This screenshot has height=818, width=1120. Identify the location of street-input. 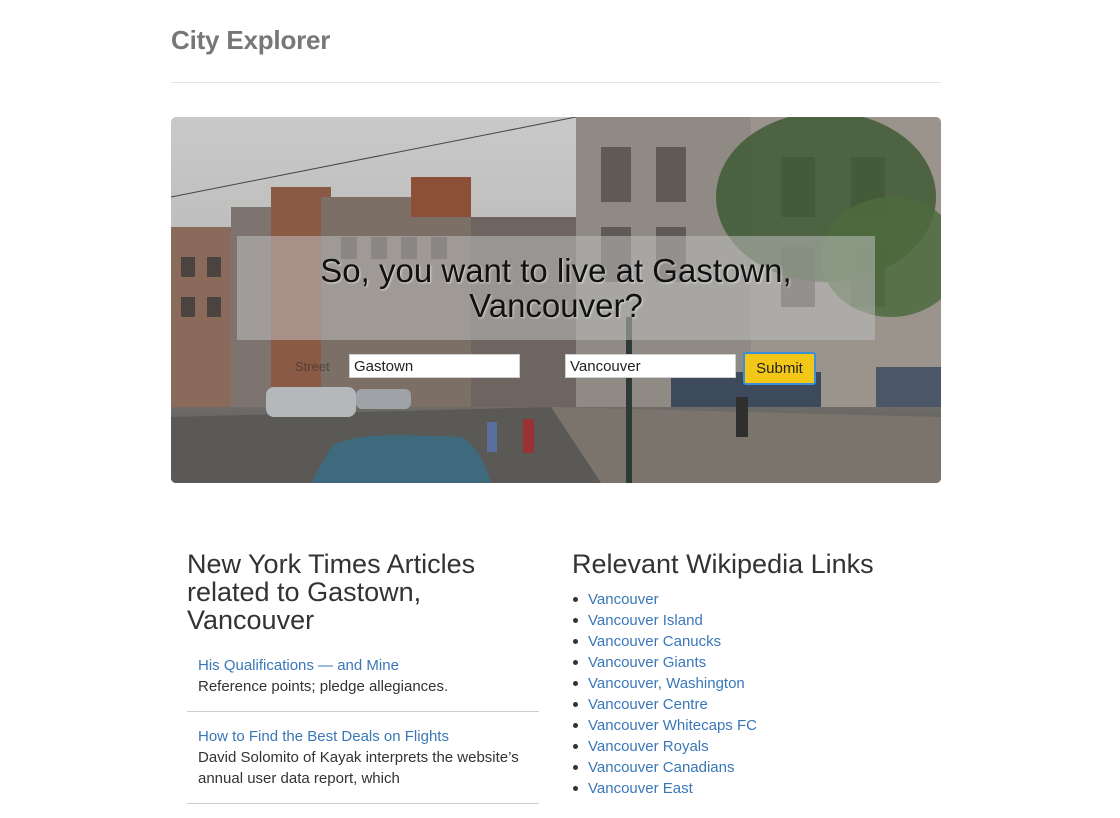
(434, 366).